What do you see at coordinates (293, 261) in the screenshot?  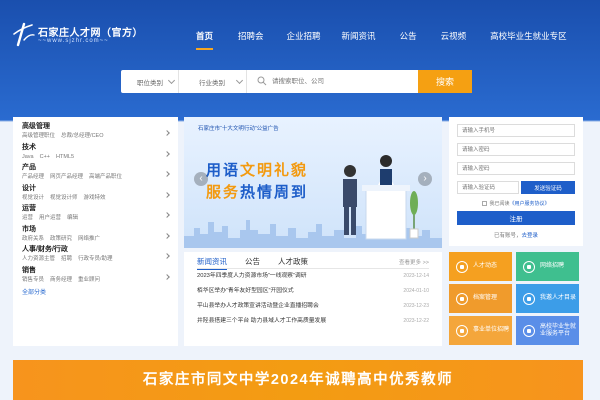 I see `tab-policy: 人才政策` at bounding box center [293, 261].